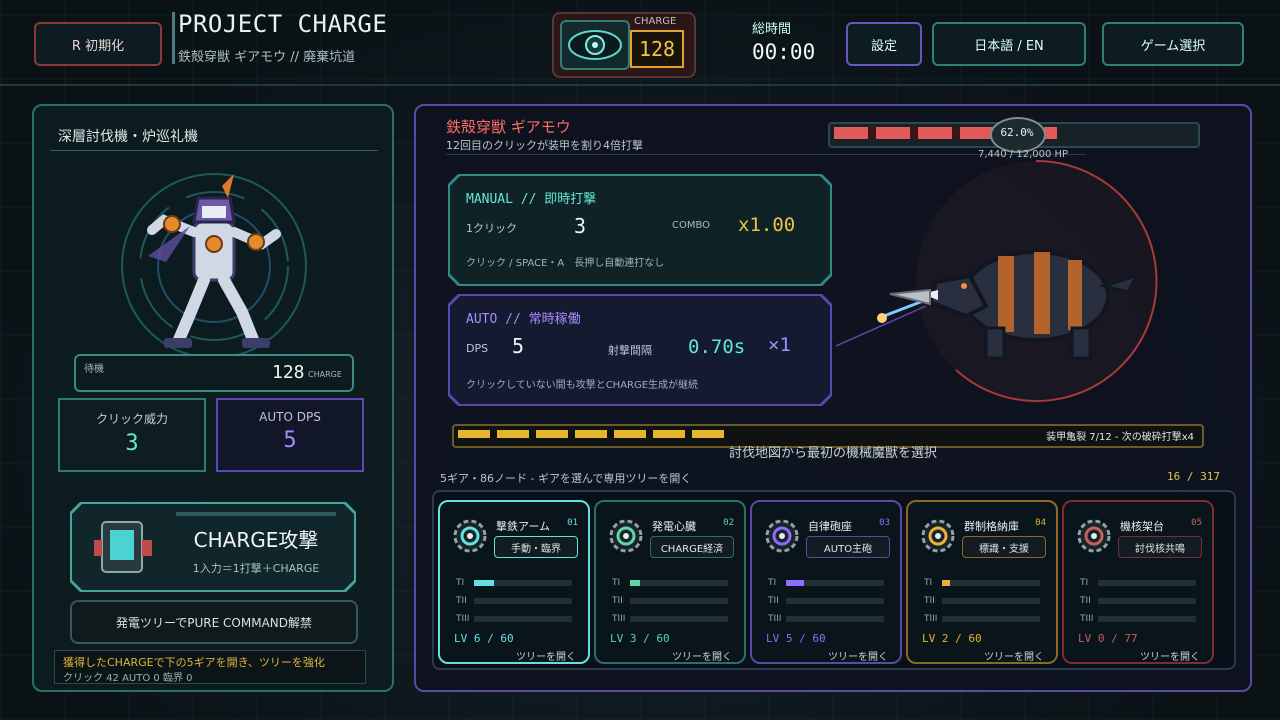 The height and width of the screenshot is (720, 1280). What do you see at coordinates (1193, 476) in the screenshot?
I see `gears-progress: 16 / 317` at bounding box center [1193, 476].